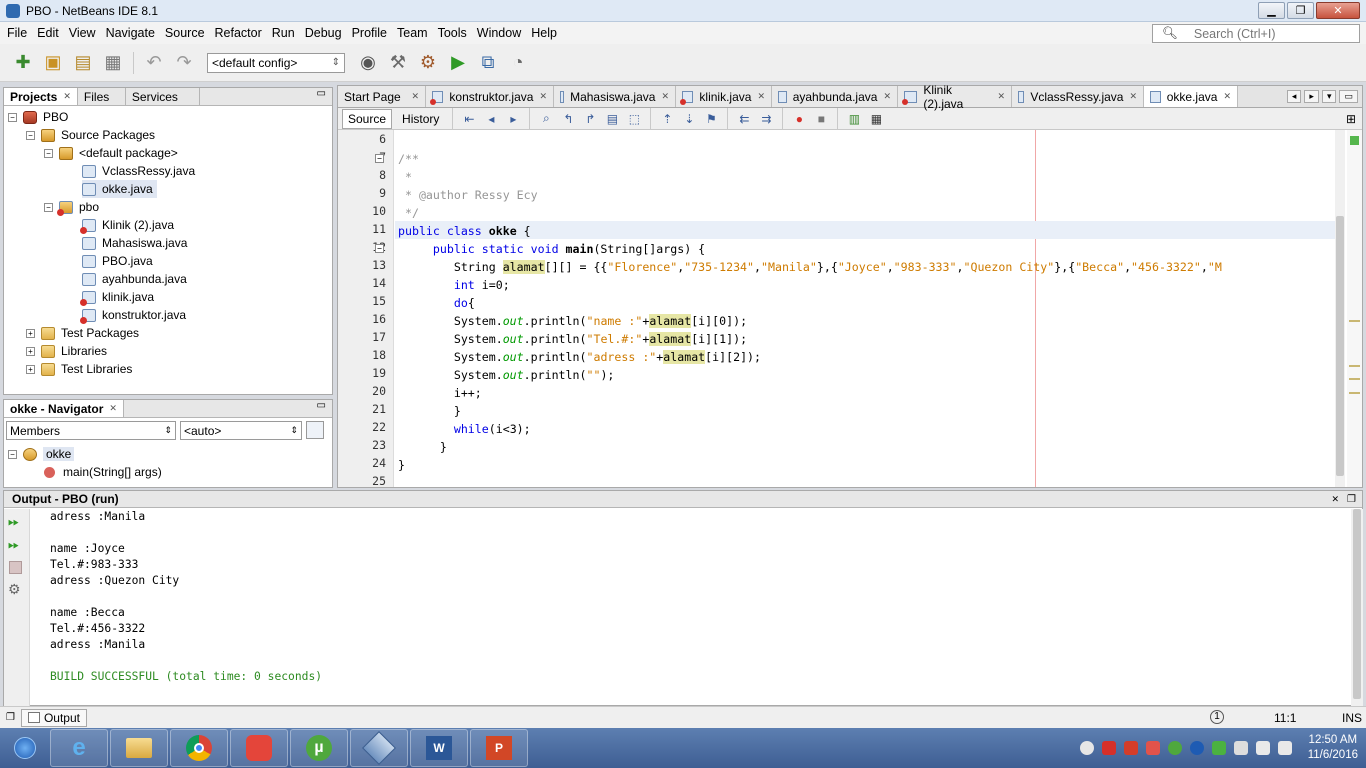 The width and height of the screenshot is (1366, 768). Describe the element at coordinates (138, 171) in the screenshot. I see `tree-file: VclassRessy.java` at that location.